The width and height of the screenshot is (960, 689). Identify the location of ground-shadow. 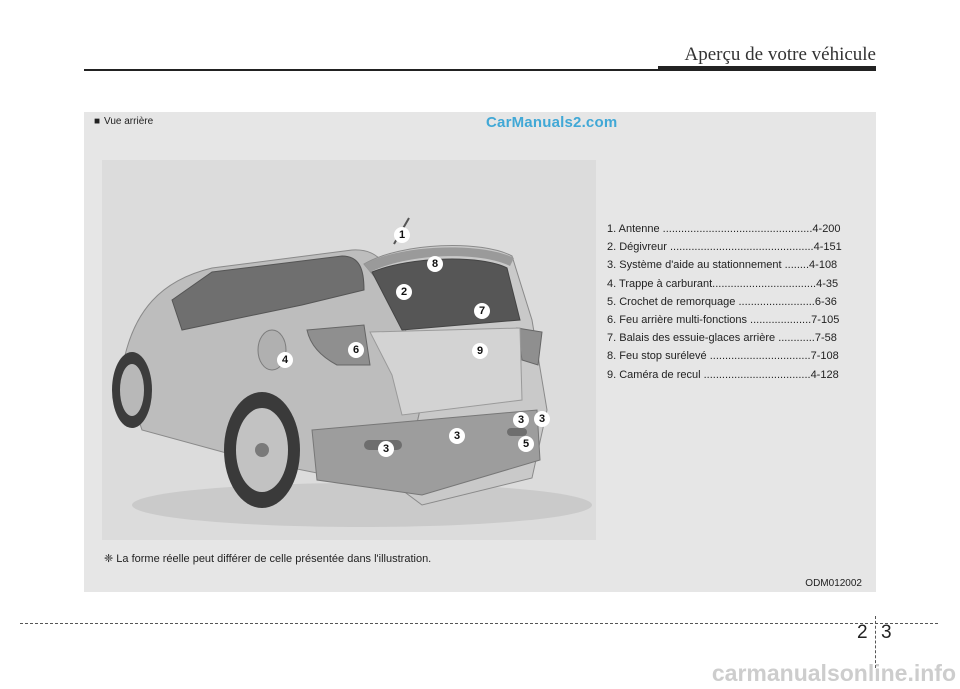
(362, 505).